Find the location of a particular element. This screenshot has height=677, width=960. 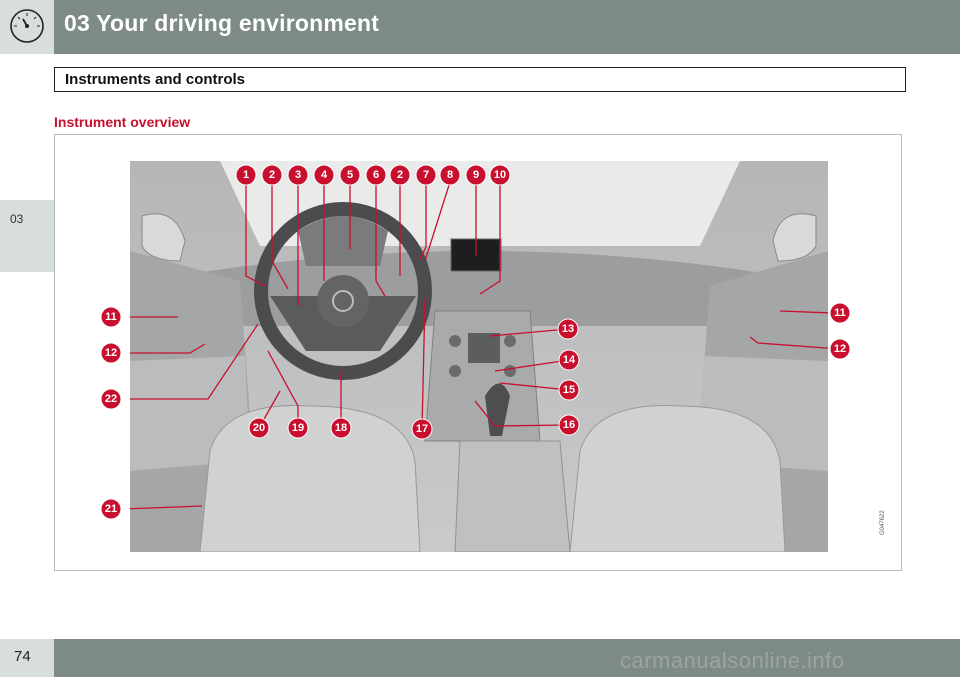

callout-2: 2 is located at coordinates (272, 175).